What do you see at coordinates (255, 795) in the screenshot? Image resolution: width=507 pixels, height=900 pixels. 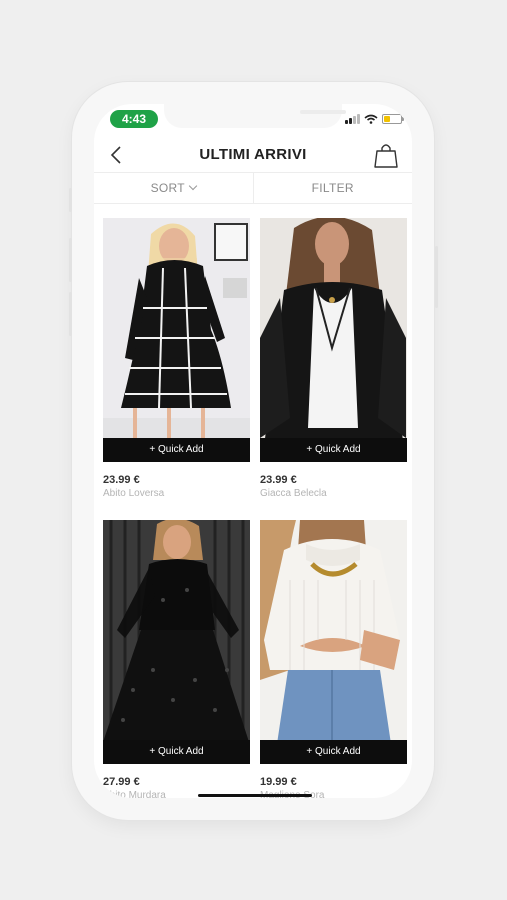 I see `home-indicator` at bounding box center [255, 795].